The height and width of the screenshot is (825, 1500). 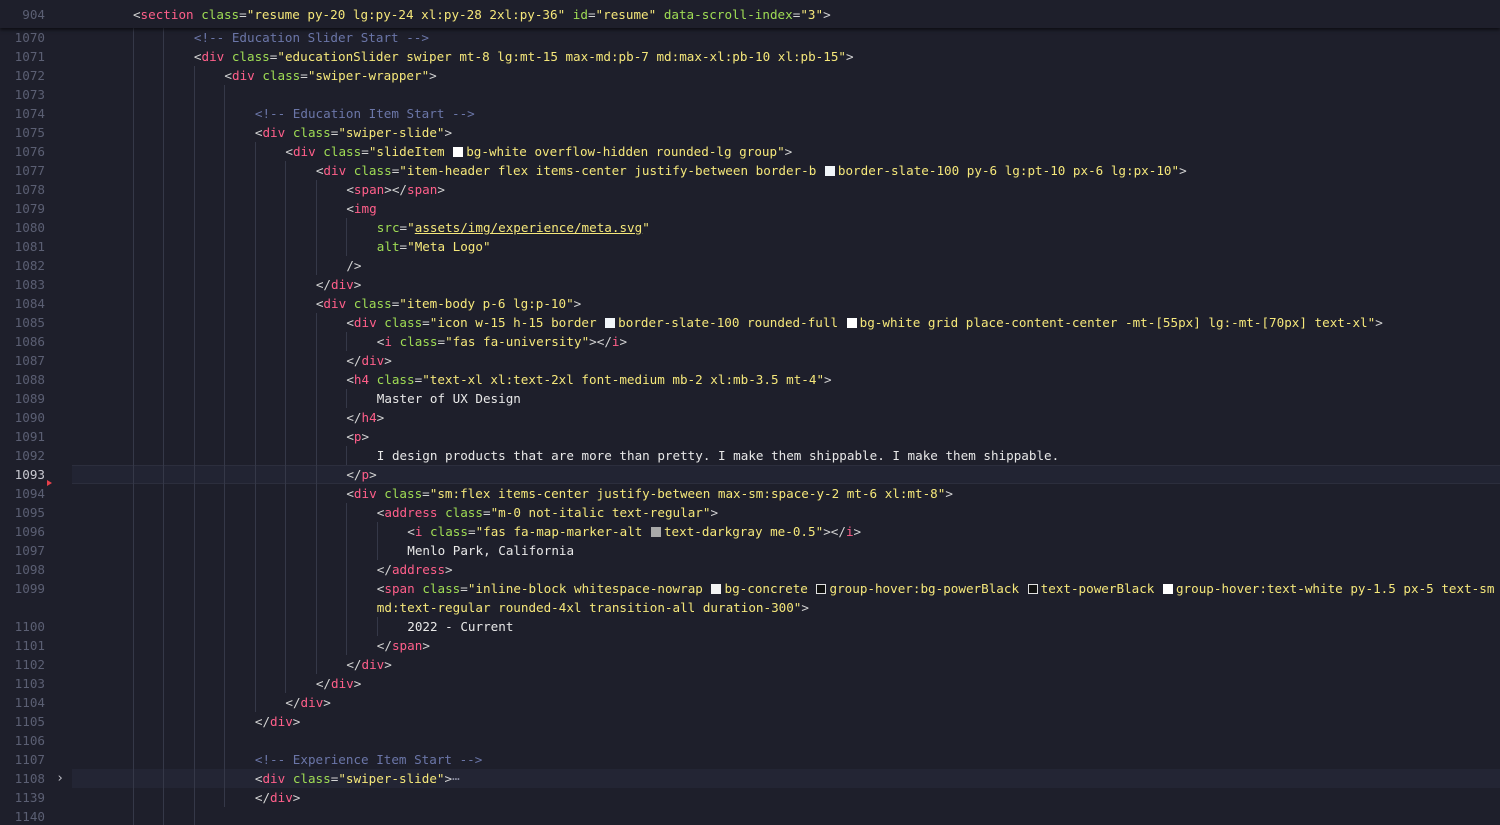 I want to click on code-row: 1139 </div>, so click(x=750, y=797).